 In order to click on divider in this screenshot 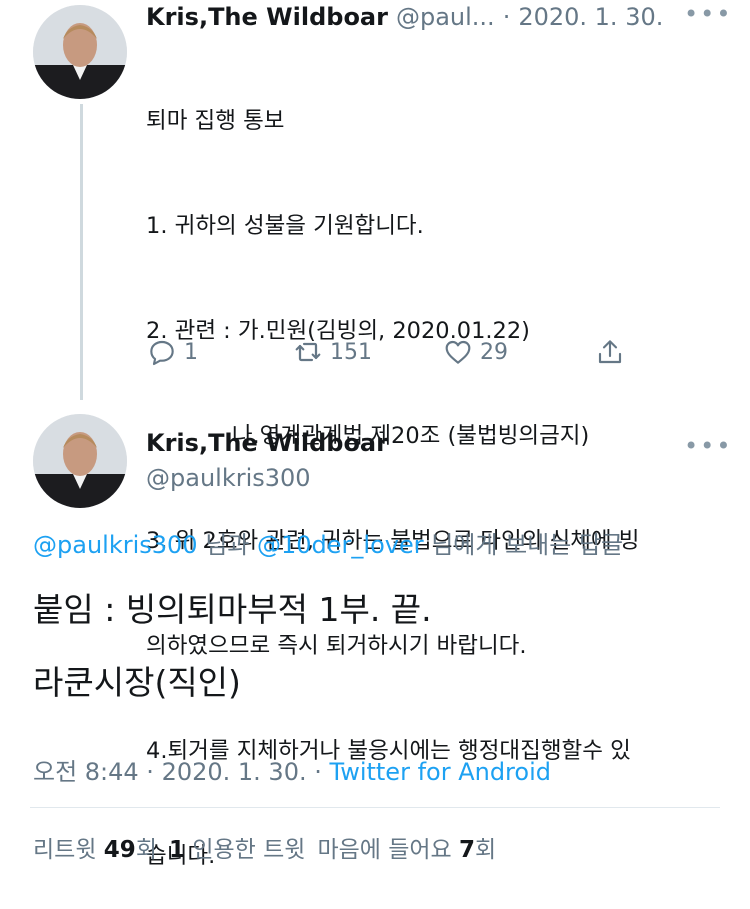, I will do `click(375, 807)`.